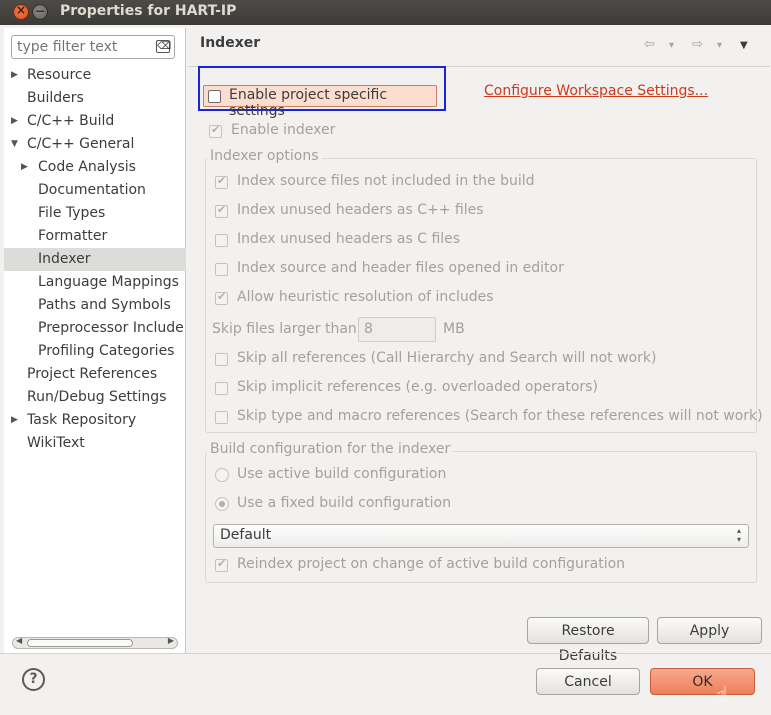 This screenshot has height=715, width=771. What do you see at coordinates (72, 213) in the screenshot?
I see `tree-item-label: File Types` at bounding box center [72, 213].